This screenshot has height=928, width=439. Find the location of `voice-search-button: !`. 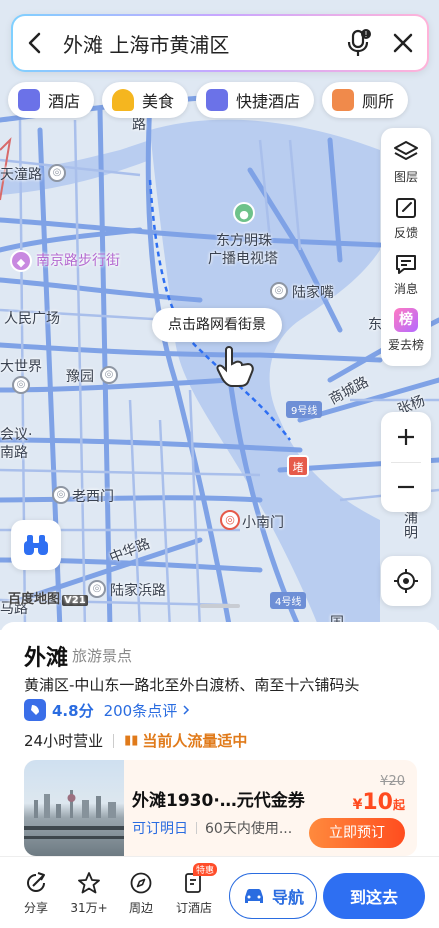

voice-search-button: ! is located at coordinates (359, 43).